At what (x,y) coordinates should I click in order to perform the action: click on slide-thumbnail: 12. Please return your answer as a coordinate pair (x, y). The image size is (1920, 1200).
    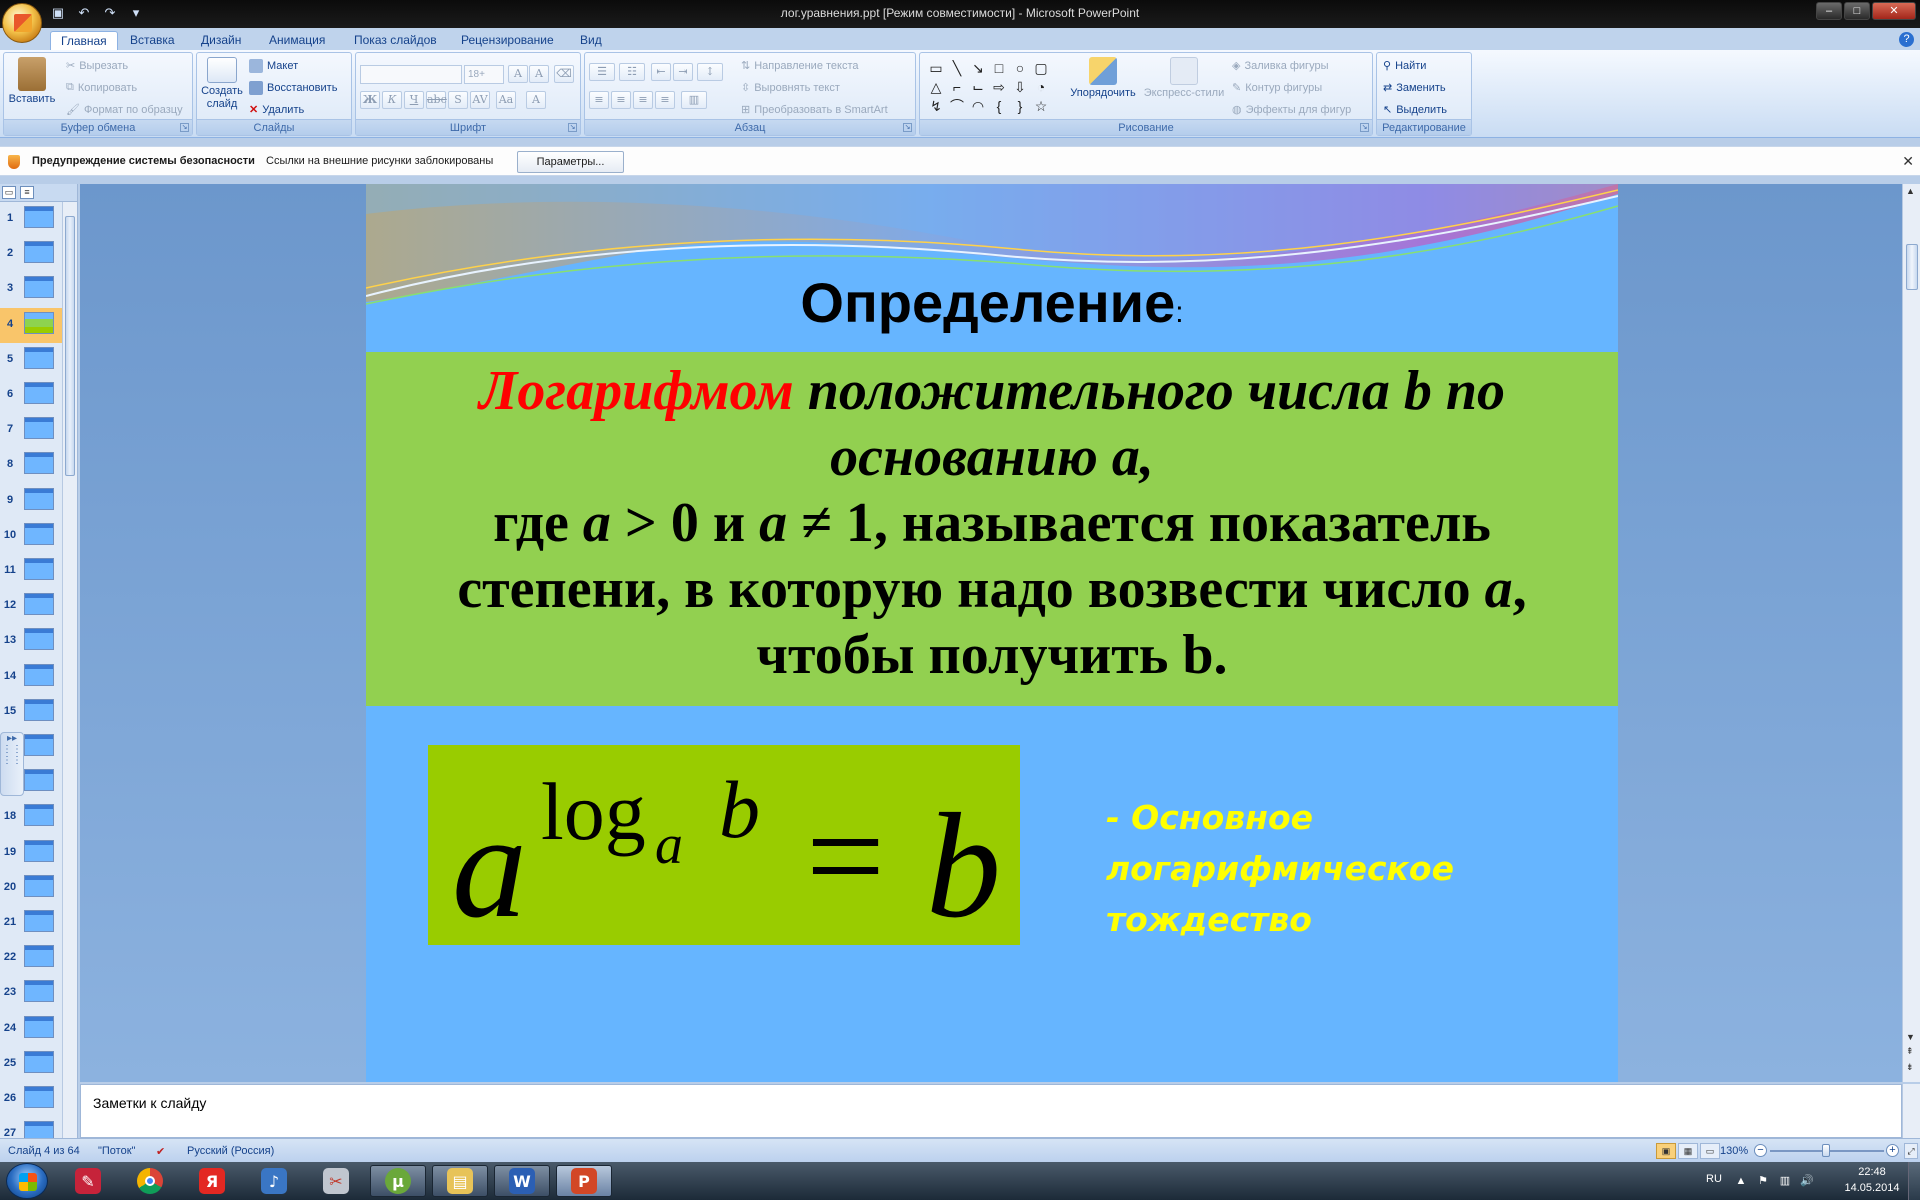
    Looking at the image, I should click on (31, 606).